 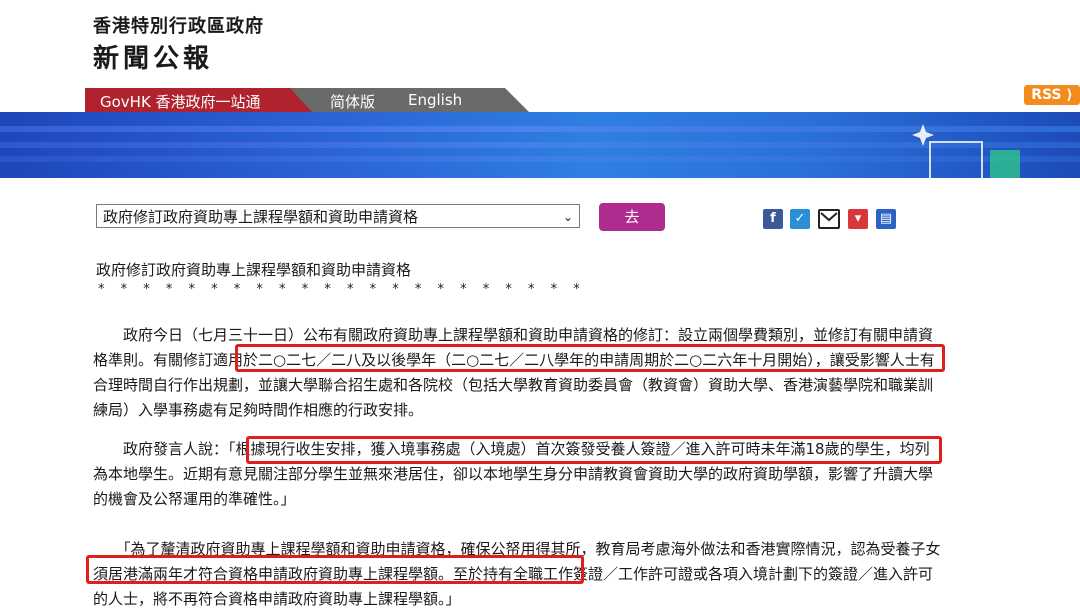 I want to click on nav-bar: GovHK 香港政府一站通 简体版 English, so click(x=540, y=100).